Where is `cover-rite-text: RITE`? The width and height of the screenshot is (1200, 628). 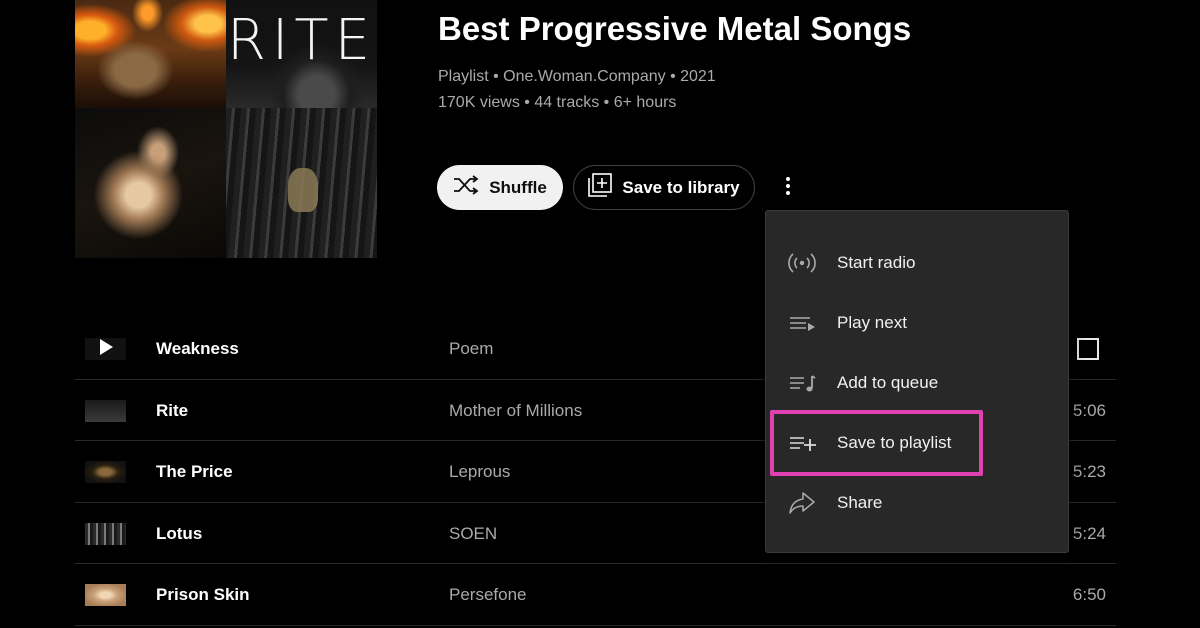
cover-rite-text: RITE is located at coordinates (301, 40).